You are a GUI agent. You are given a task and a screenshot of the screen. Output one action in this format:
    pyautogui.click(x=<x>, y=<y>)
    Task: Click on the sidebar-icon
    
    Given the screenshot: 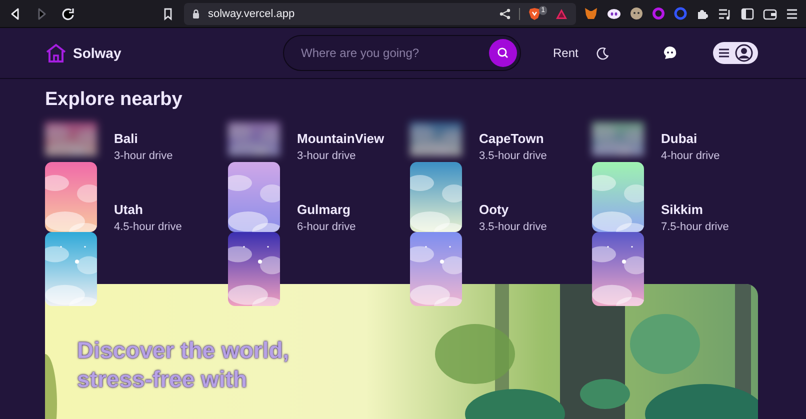 What is the action you would take?
    pyautogui.click(x=747, y=14)
    